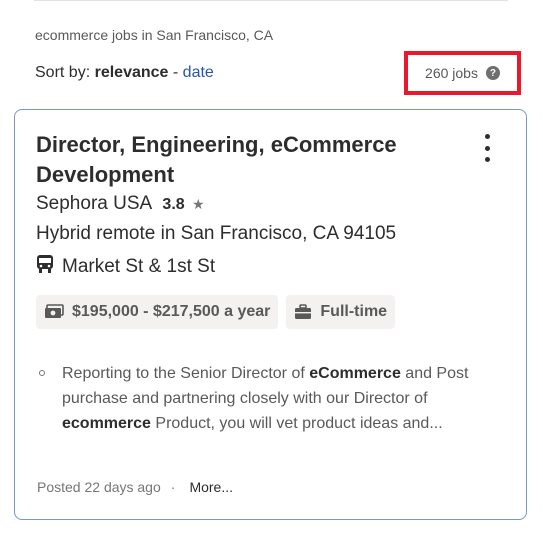 The image size is (543, 534). Describe the element at coordinates (45, 267) in the screenshot. I see `bus-icon` at that location.